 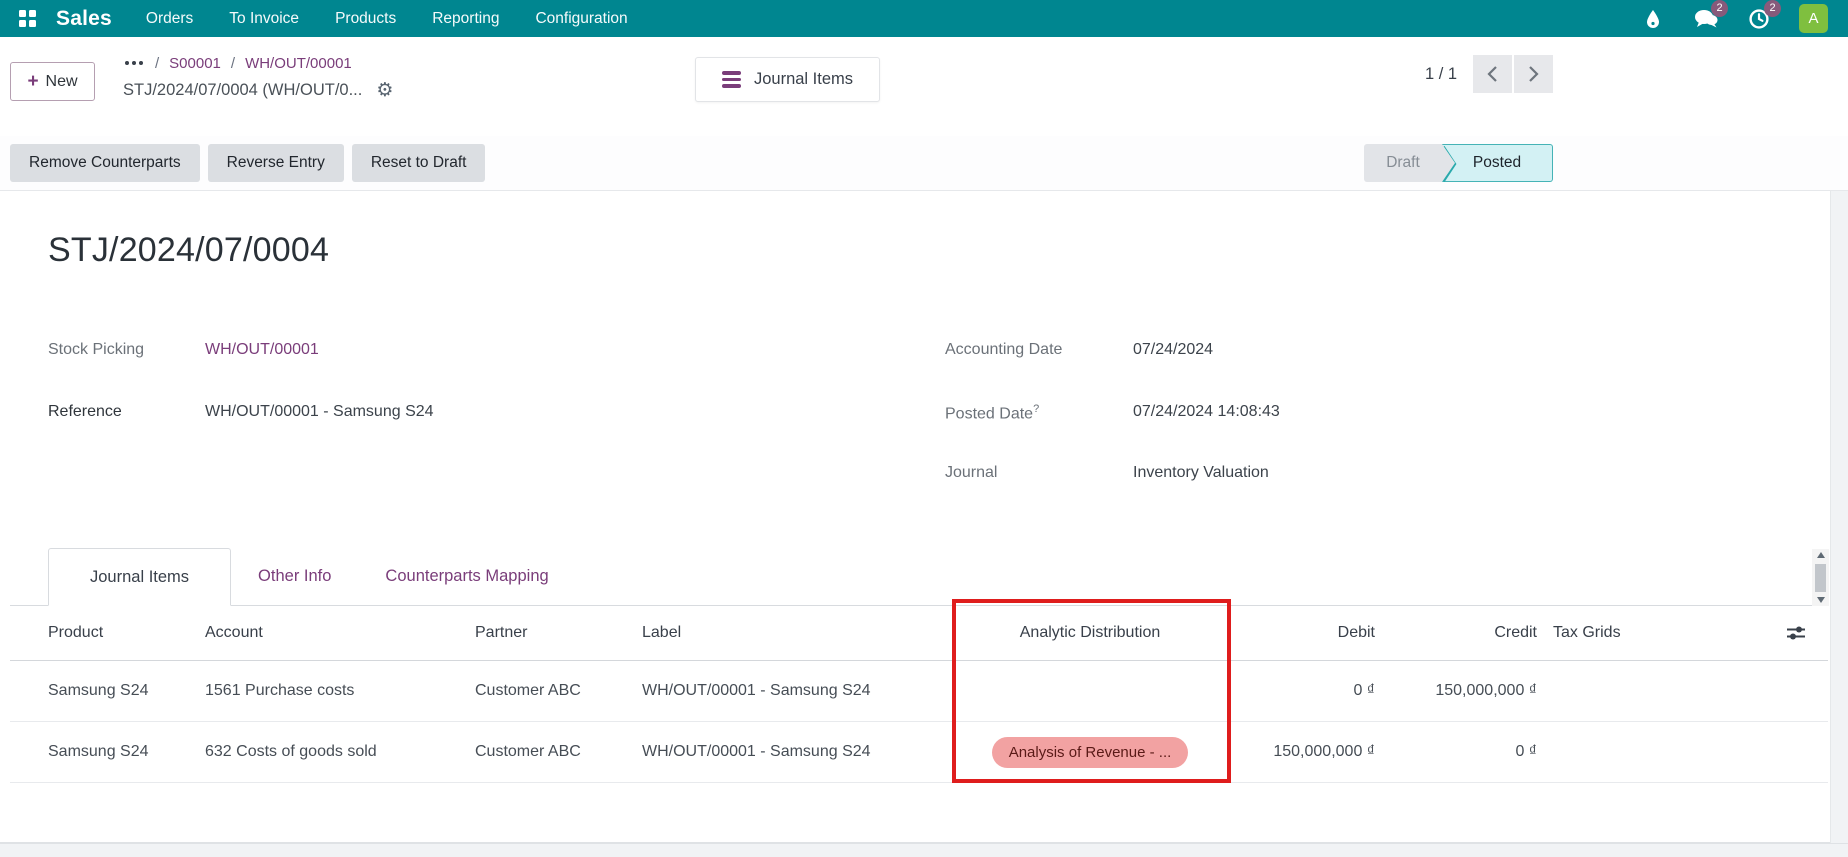 I want to click on cell-account: 1561 Purchase costs, so click(x=340, y=691).